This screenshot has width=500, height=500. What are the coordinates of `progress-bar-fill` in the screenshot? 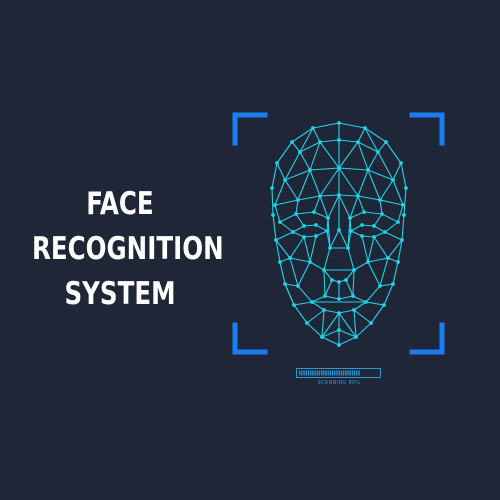 It's located at (329, 373).